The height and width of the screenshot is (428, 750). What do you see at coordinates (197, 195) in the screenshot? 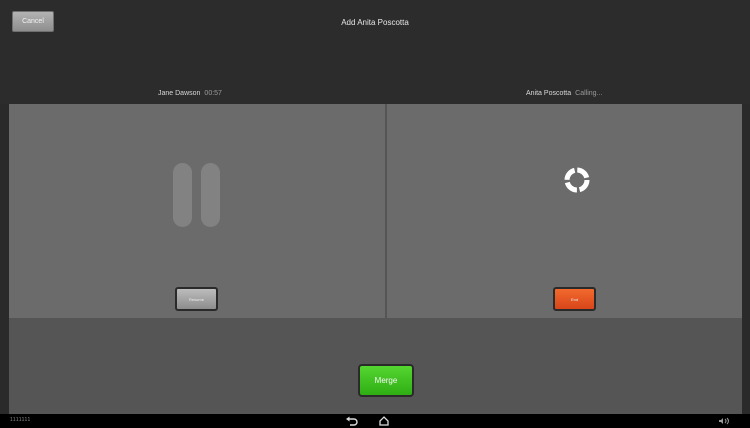
I see `pause-icon` at bounding box center [197, 195].